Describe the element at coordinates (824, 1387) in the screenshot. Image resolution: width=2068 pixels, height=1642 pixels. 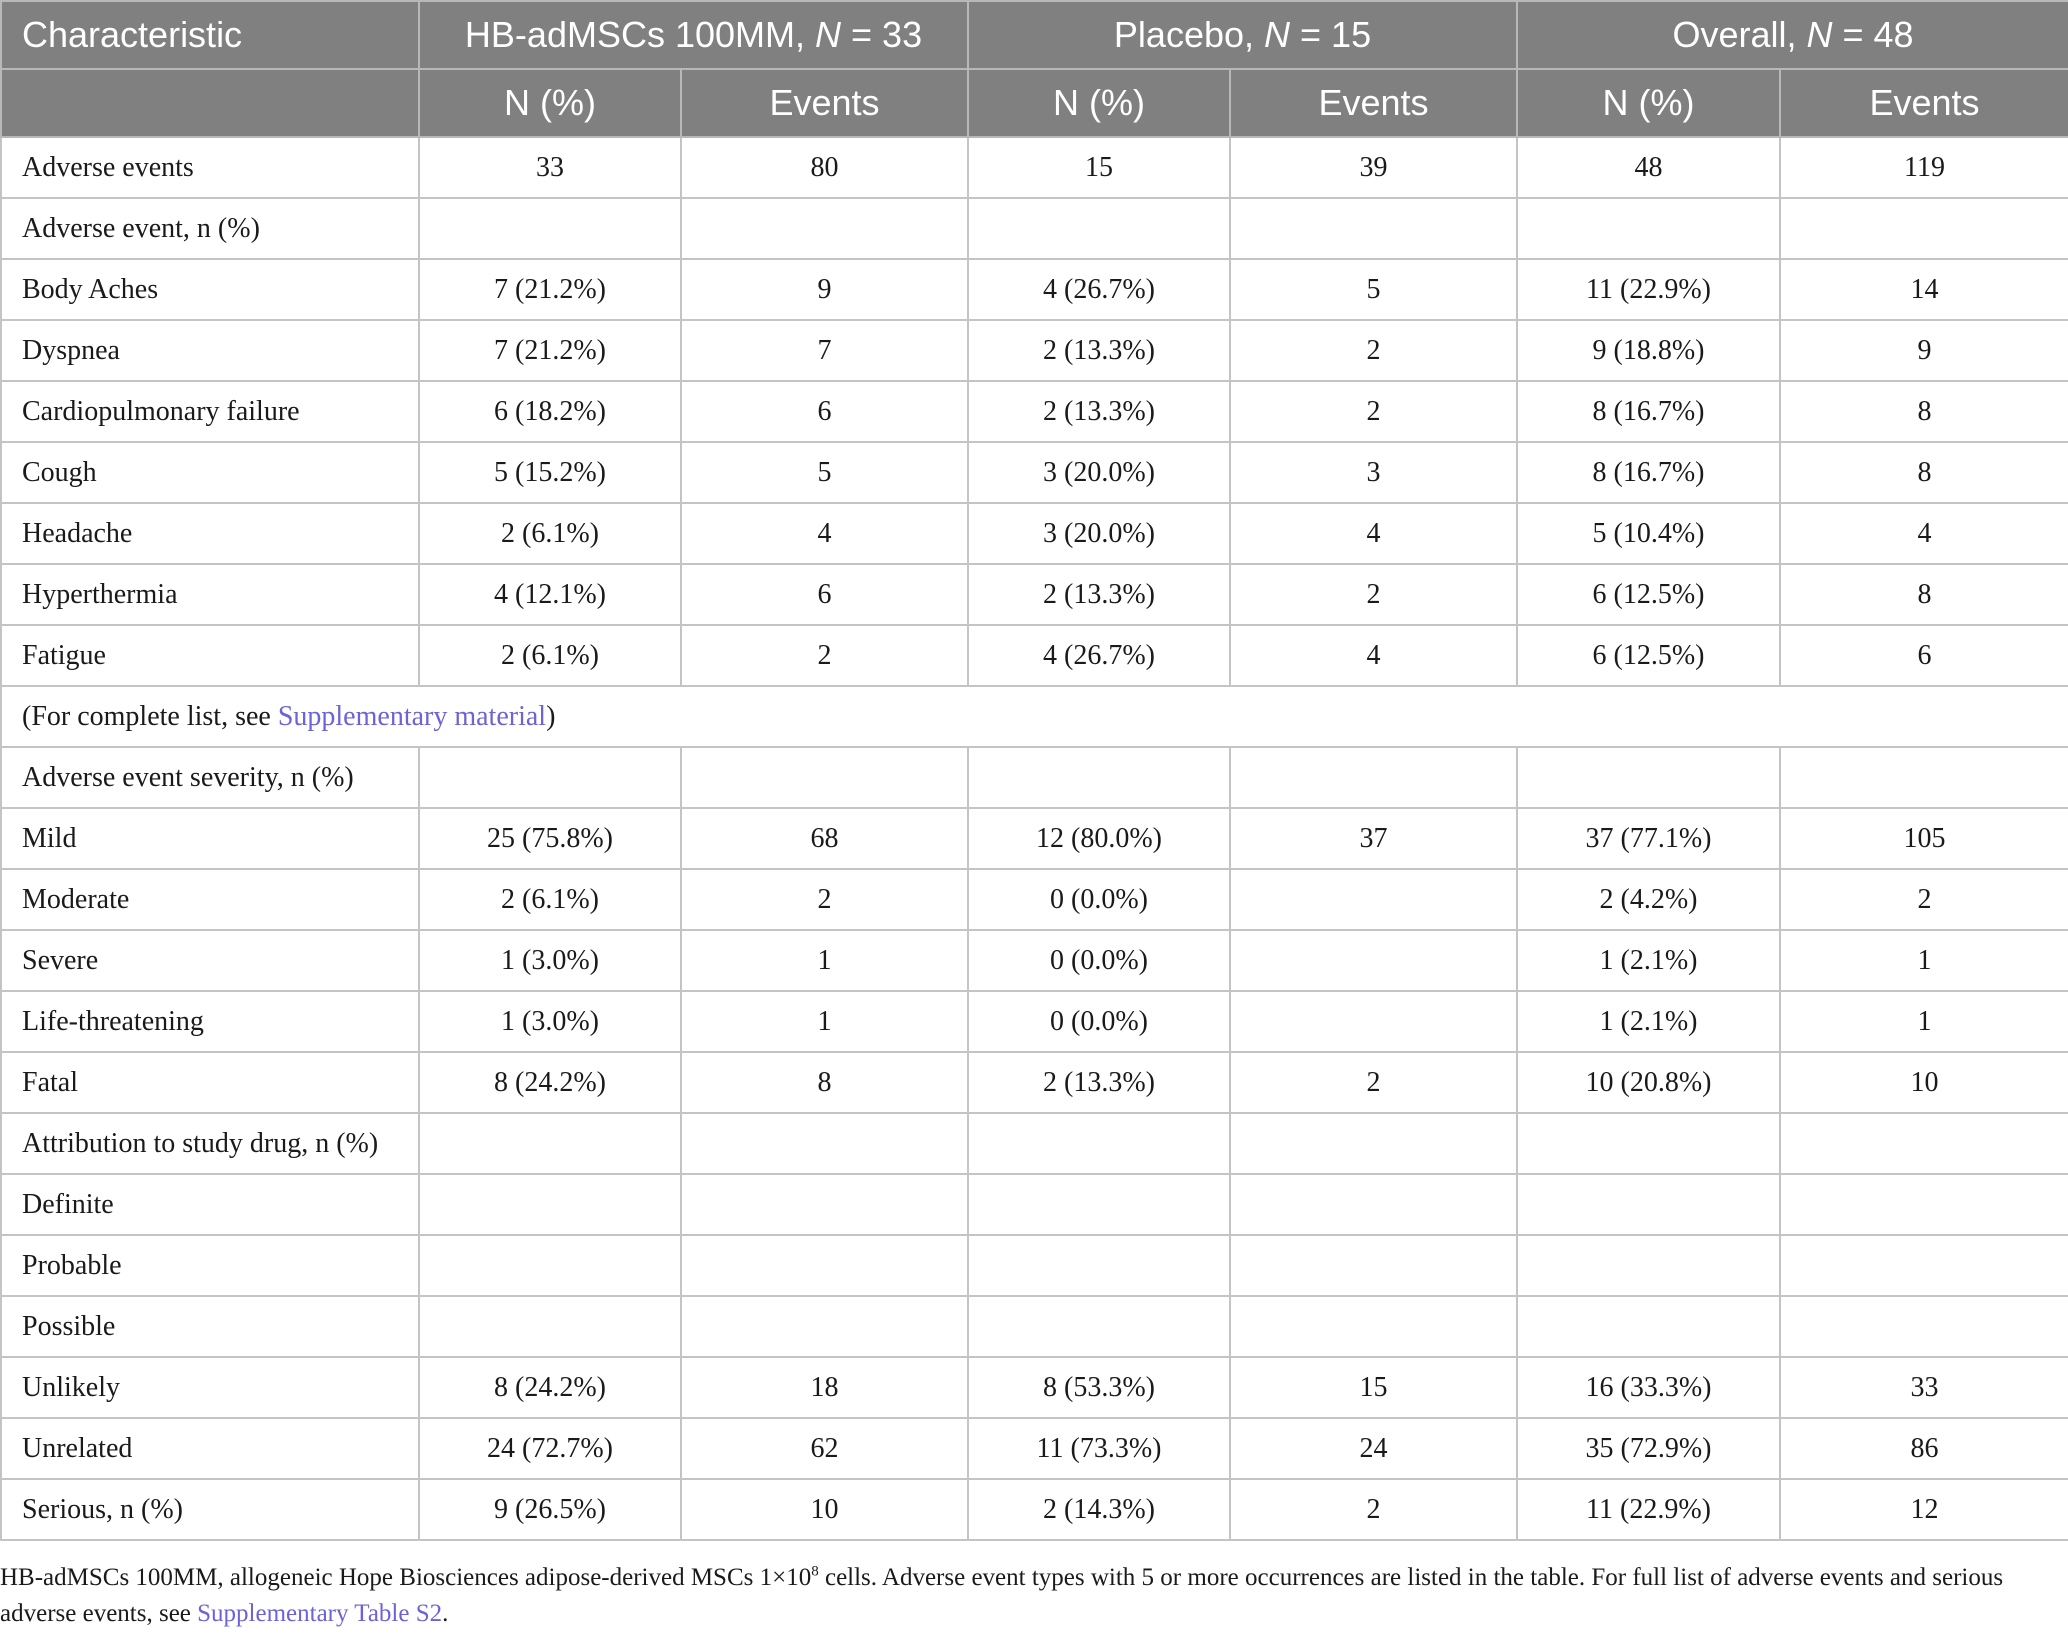
I see `table-cell: 18` at that location.